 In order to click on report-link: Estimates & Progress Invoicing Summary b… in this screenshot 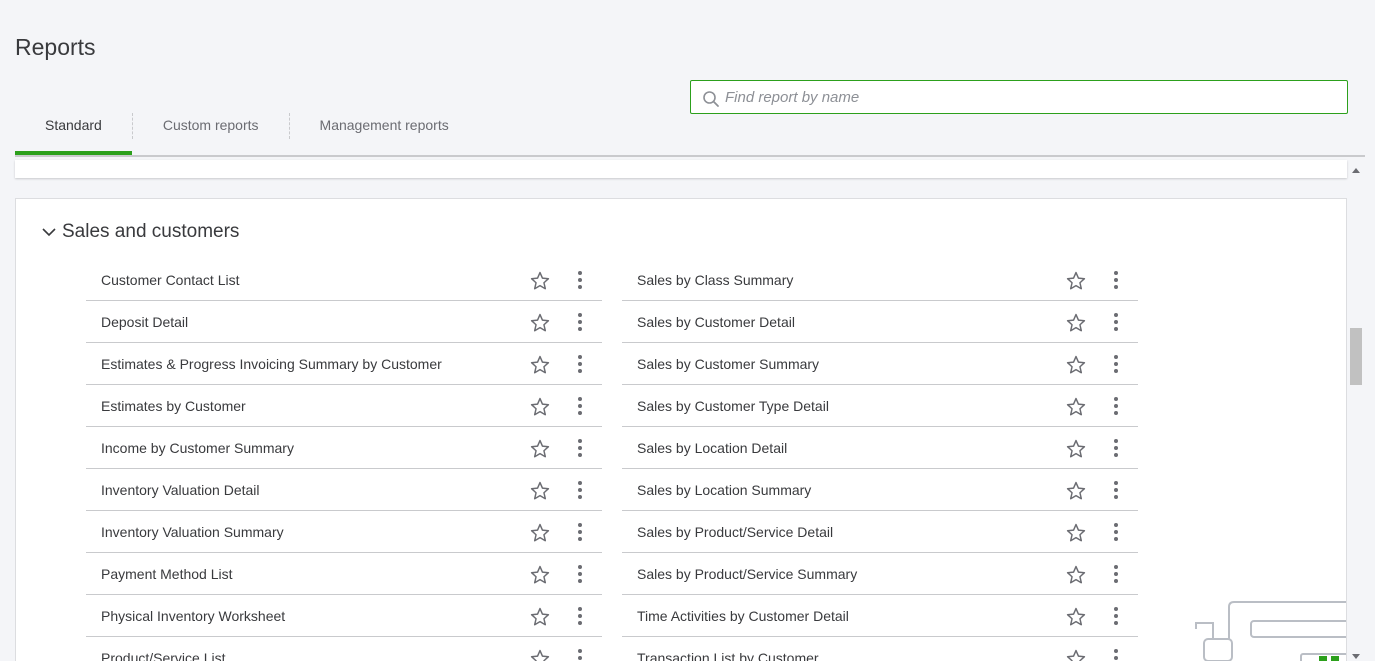, I will do `click(271, 364)`.